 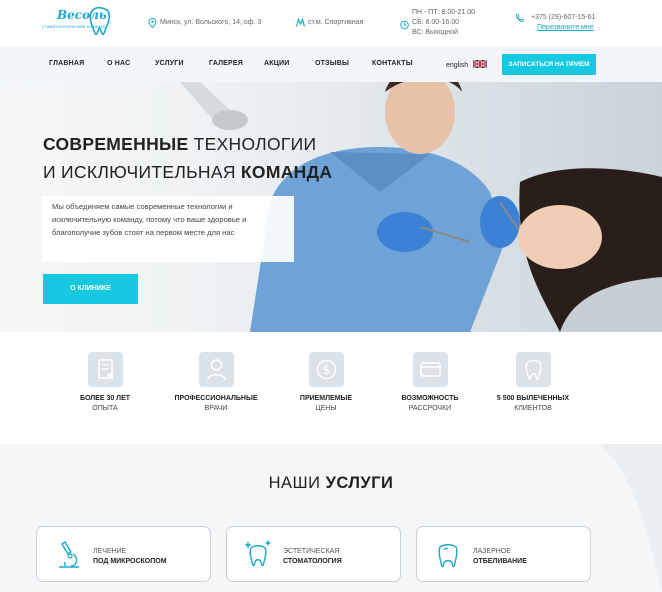 I want to click on sparkle-tooth-icon, so click(x=258, y=555).